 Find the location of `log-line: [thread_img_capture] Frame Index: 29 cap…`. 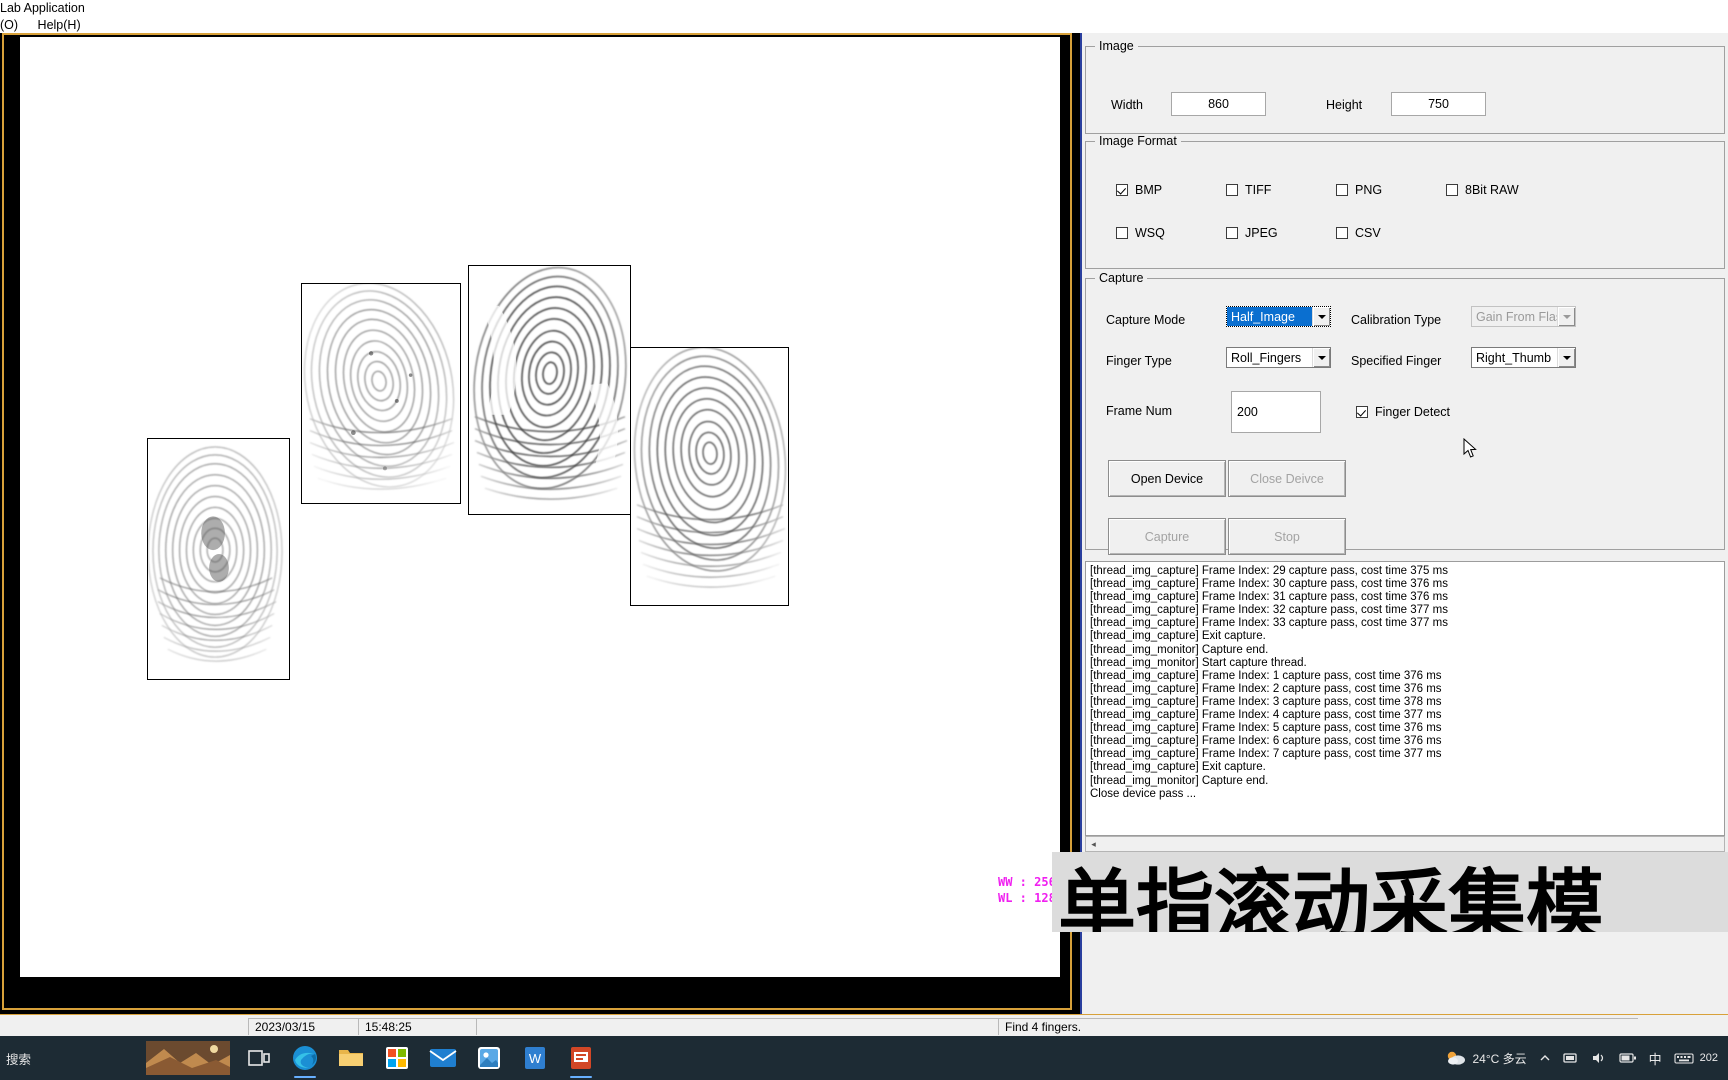

log-line: [thread_img_capture] Frame Index: 29 cap… is located at coordinates (1269, 571).